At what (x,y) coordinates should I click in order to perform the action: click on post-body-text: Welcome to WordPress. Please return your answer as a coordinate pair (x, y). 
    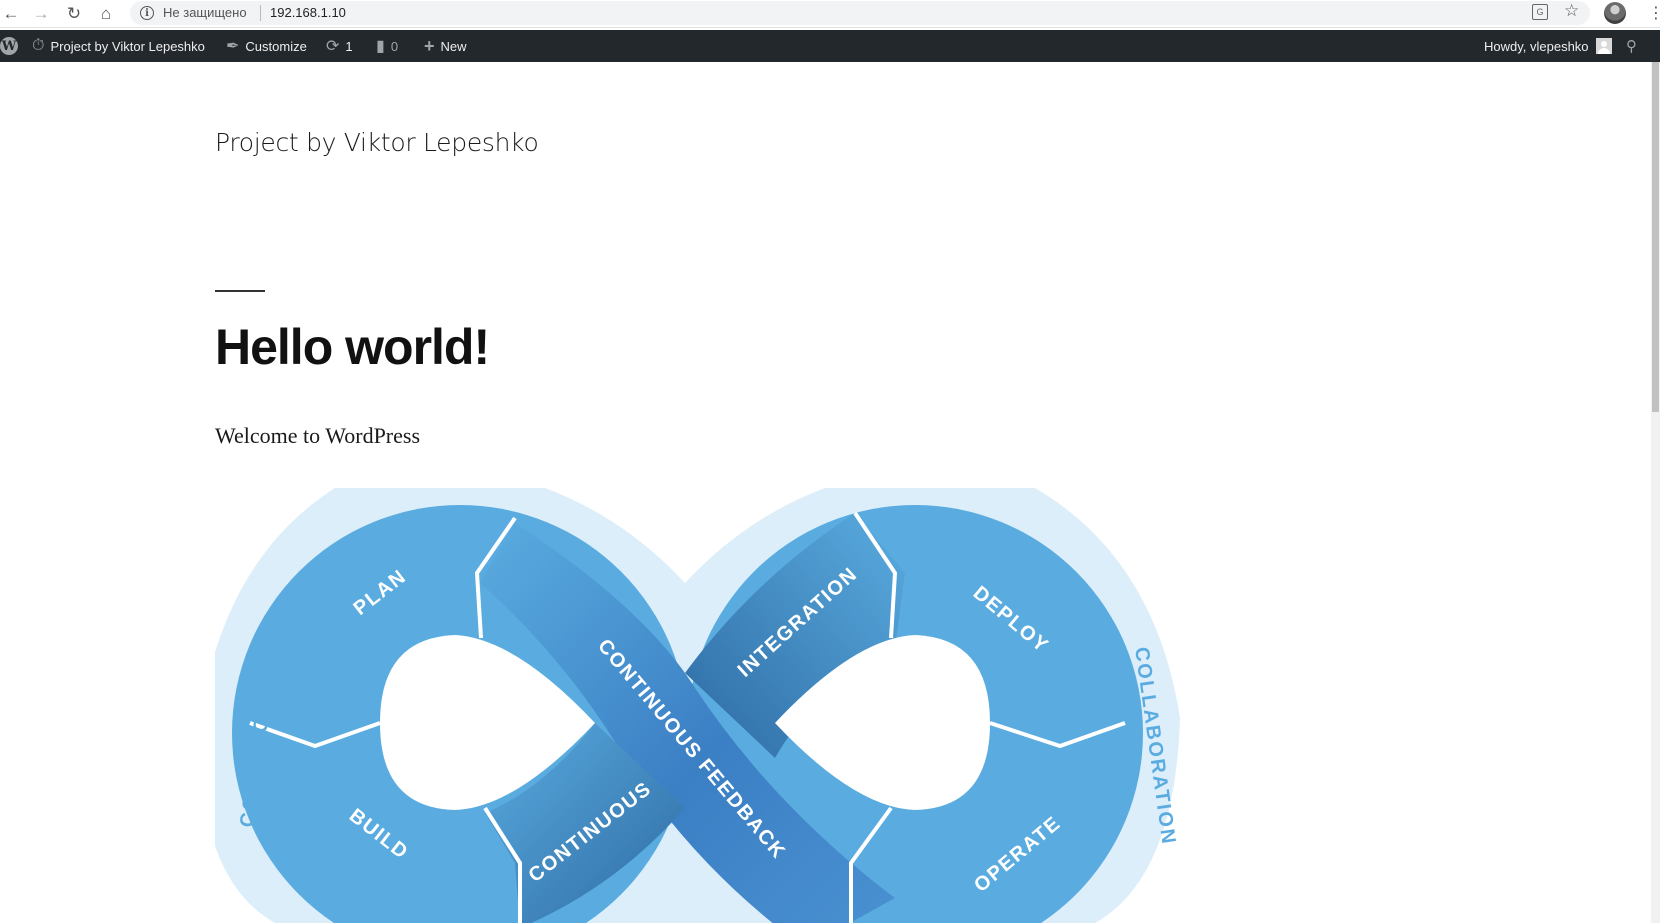
    Looking at the image, I should click on (318, 435).